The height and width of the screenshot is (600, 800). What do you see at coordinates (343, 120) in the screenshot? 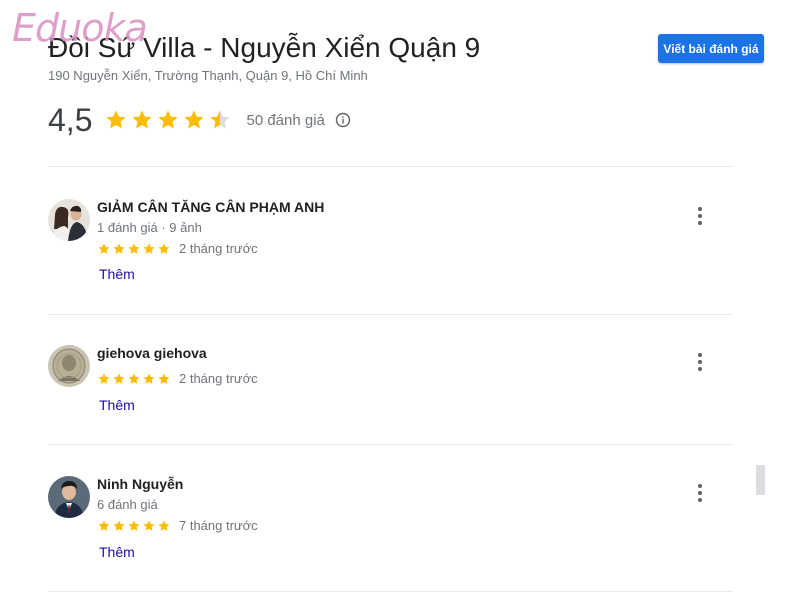
I see `info-icon` at bounding box center [343, 120].